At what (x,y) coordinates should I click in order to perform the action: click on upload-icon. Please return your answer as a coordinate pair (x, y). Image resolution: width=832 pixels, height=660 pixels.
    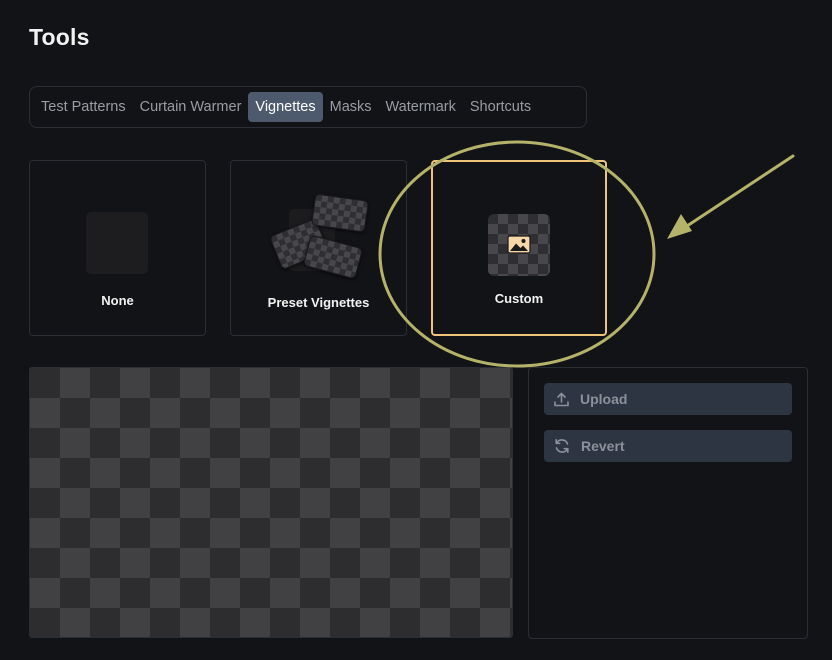
    Looking at the image, I should click on (561, 399).